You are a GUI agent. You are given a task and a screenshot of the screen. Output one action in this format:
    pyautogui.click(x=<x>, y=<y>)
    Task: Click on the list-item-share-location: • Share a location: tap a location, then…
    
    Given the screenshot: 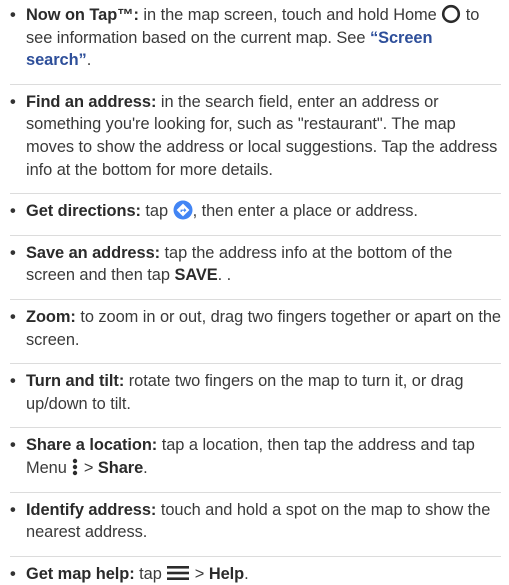 What is the action you would take?
    pyautogui.click(x=255, y=463)
    